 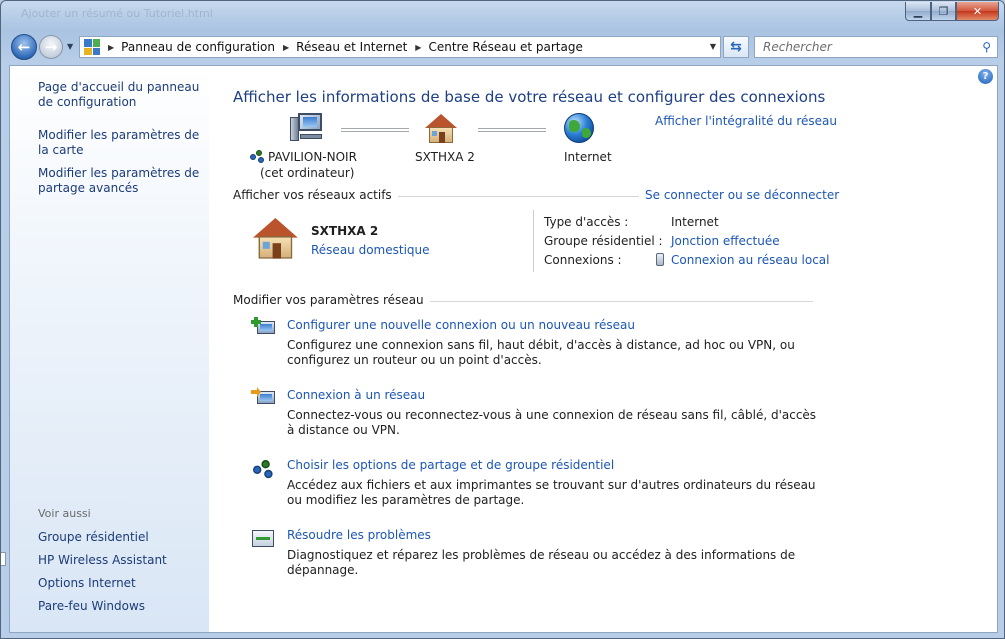 What do you see at coordinates (120, 606) in the screenshot?
I see `sidebar-link-firewall: Pare-feu Windows` at bounding box center [120, 606].